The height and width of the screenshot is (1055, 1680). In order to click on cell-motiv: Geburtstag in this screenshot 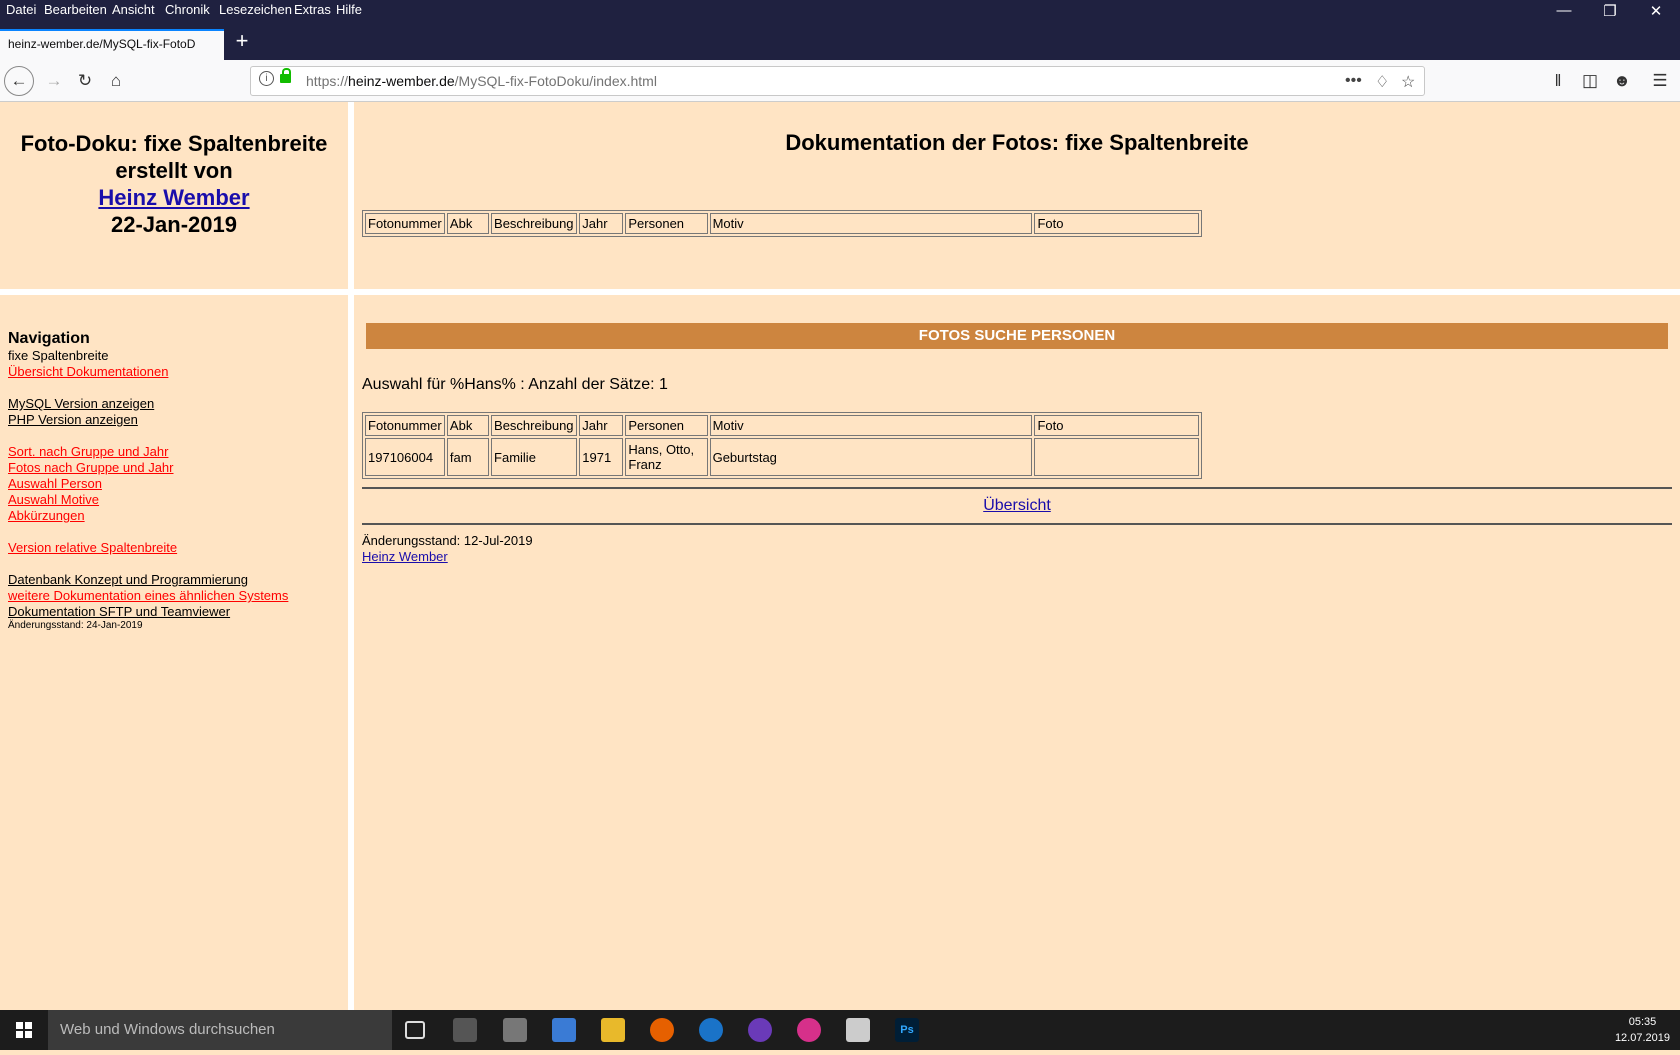, I will do `click(871, 457)`.